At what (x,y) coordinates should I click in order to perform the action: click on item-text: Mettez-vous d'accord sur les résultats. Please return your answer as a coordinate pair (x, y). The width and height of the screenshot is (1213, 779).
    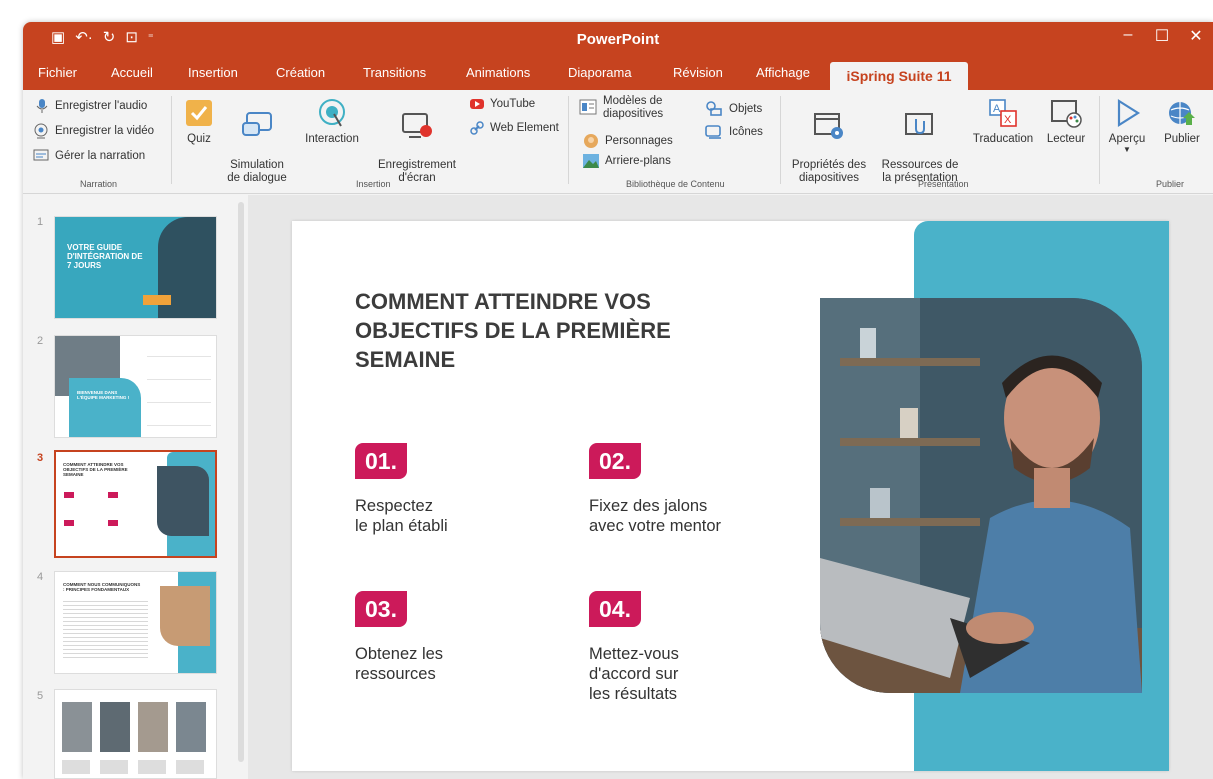
    Looking at the image, I should click on (634, 674).